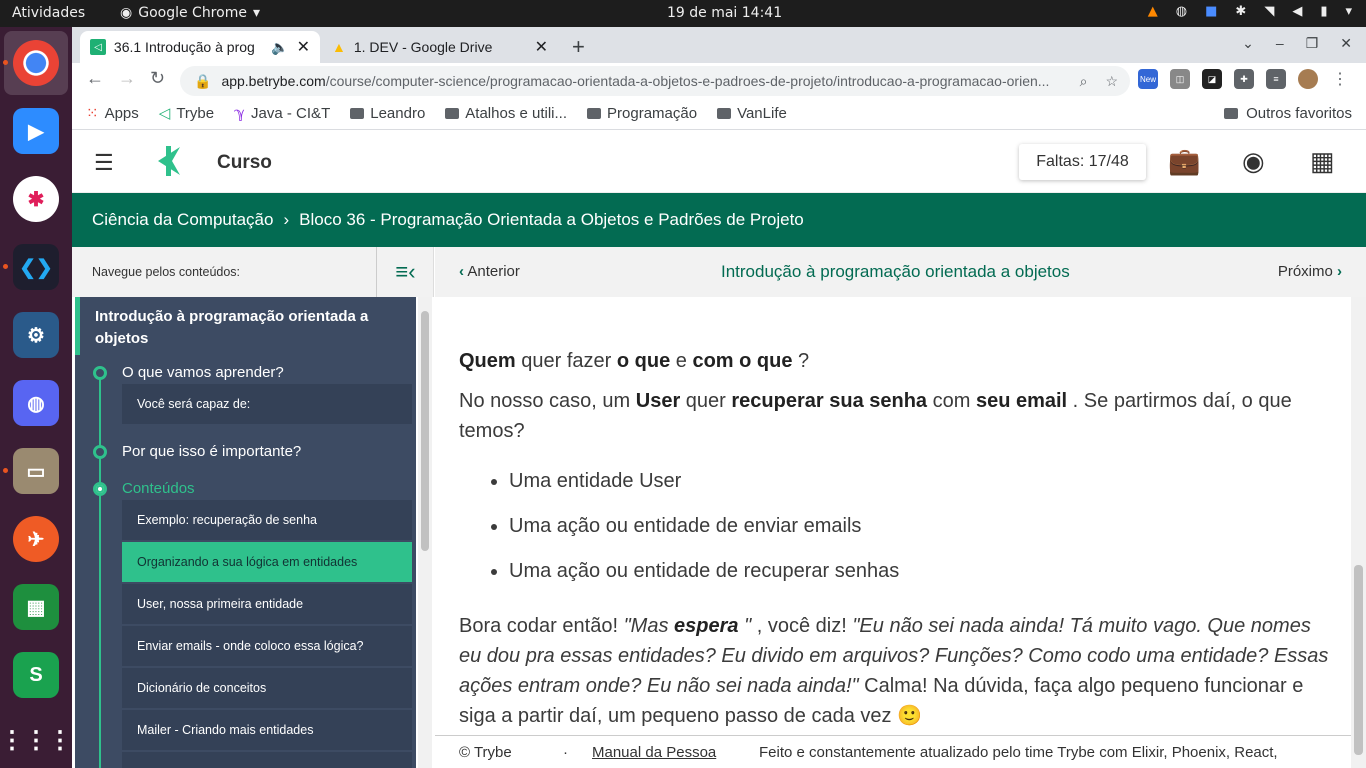  What do you see at coordinates (1084, 81) in the screenshot?
I see `zoom-icon: ⌕` at bounding box center [1084, 81].